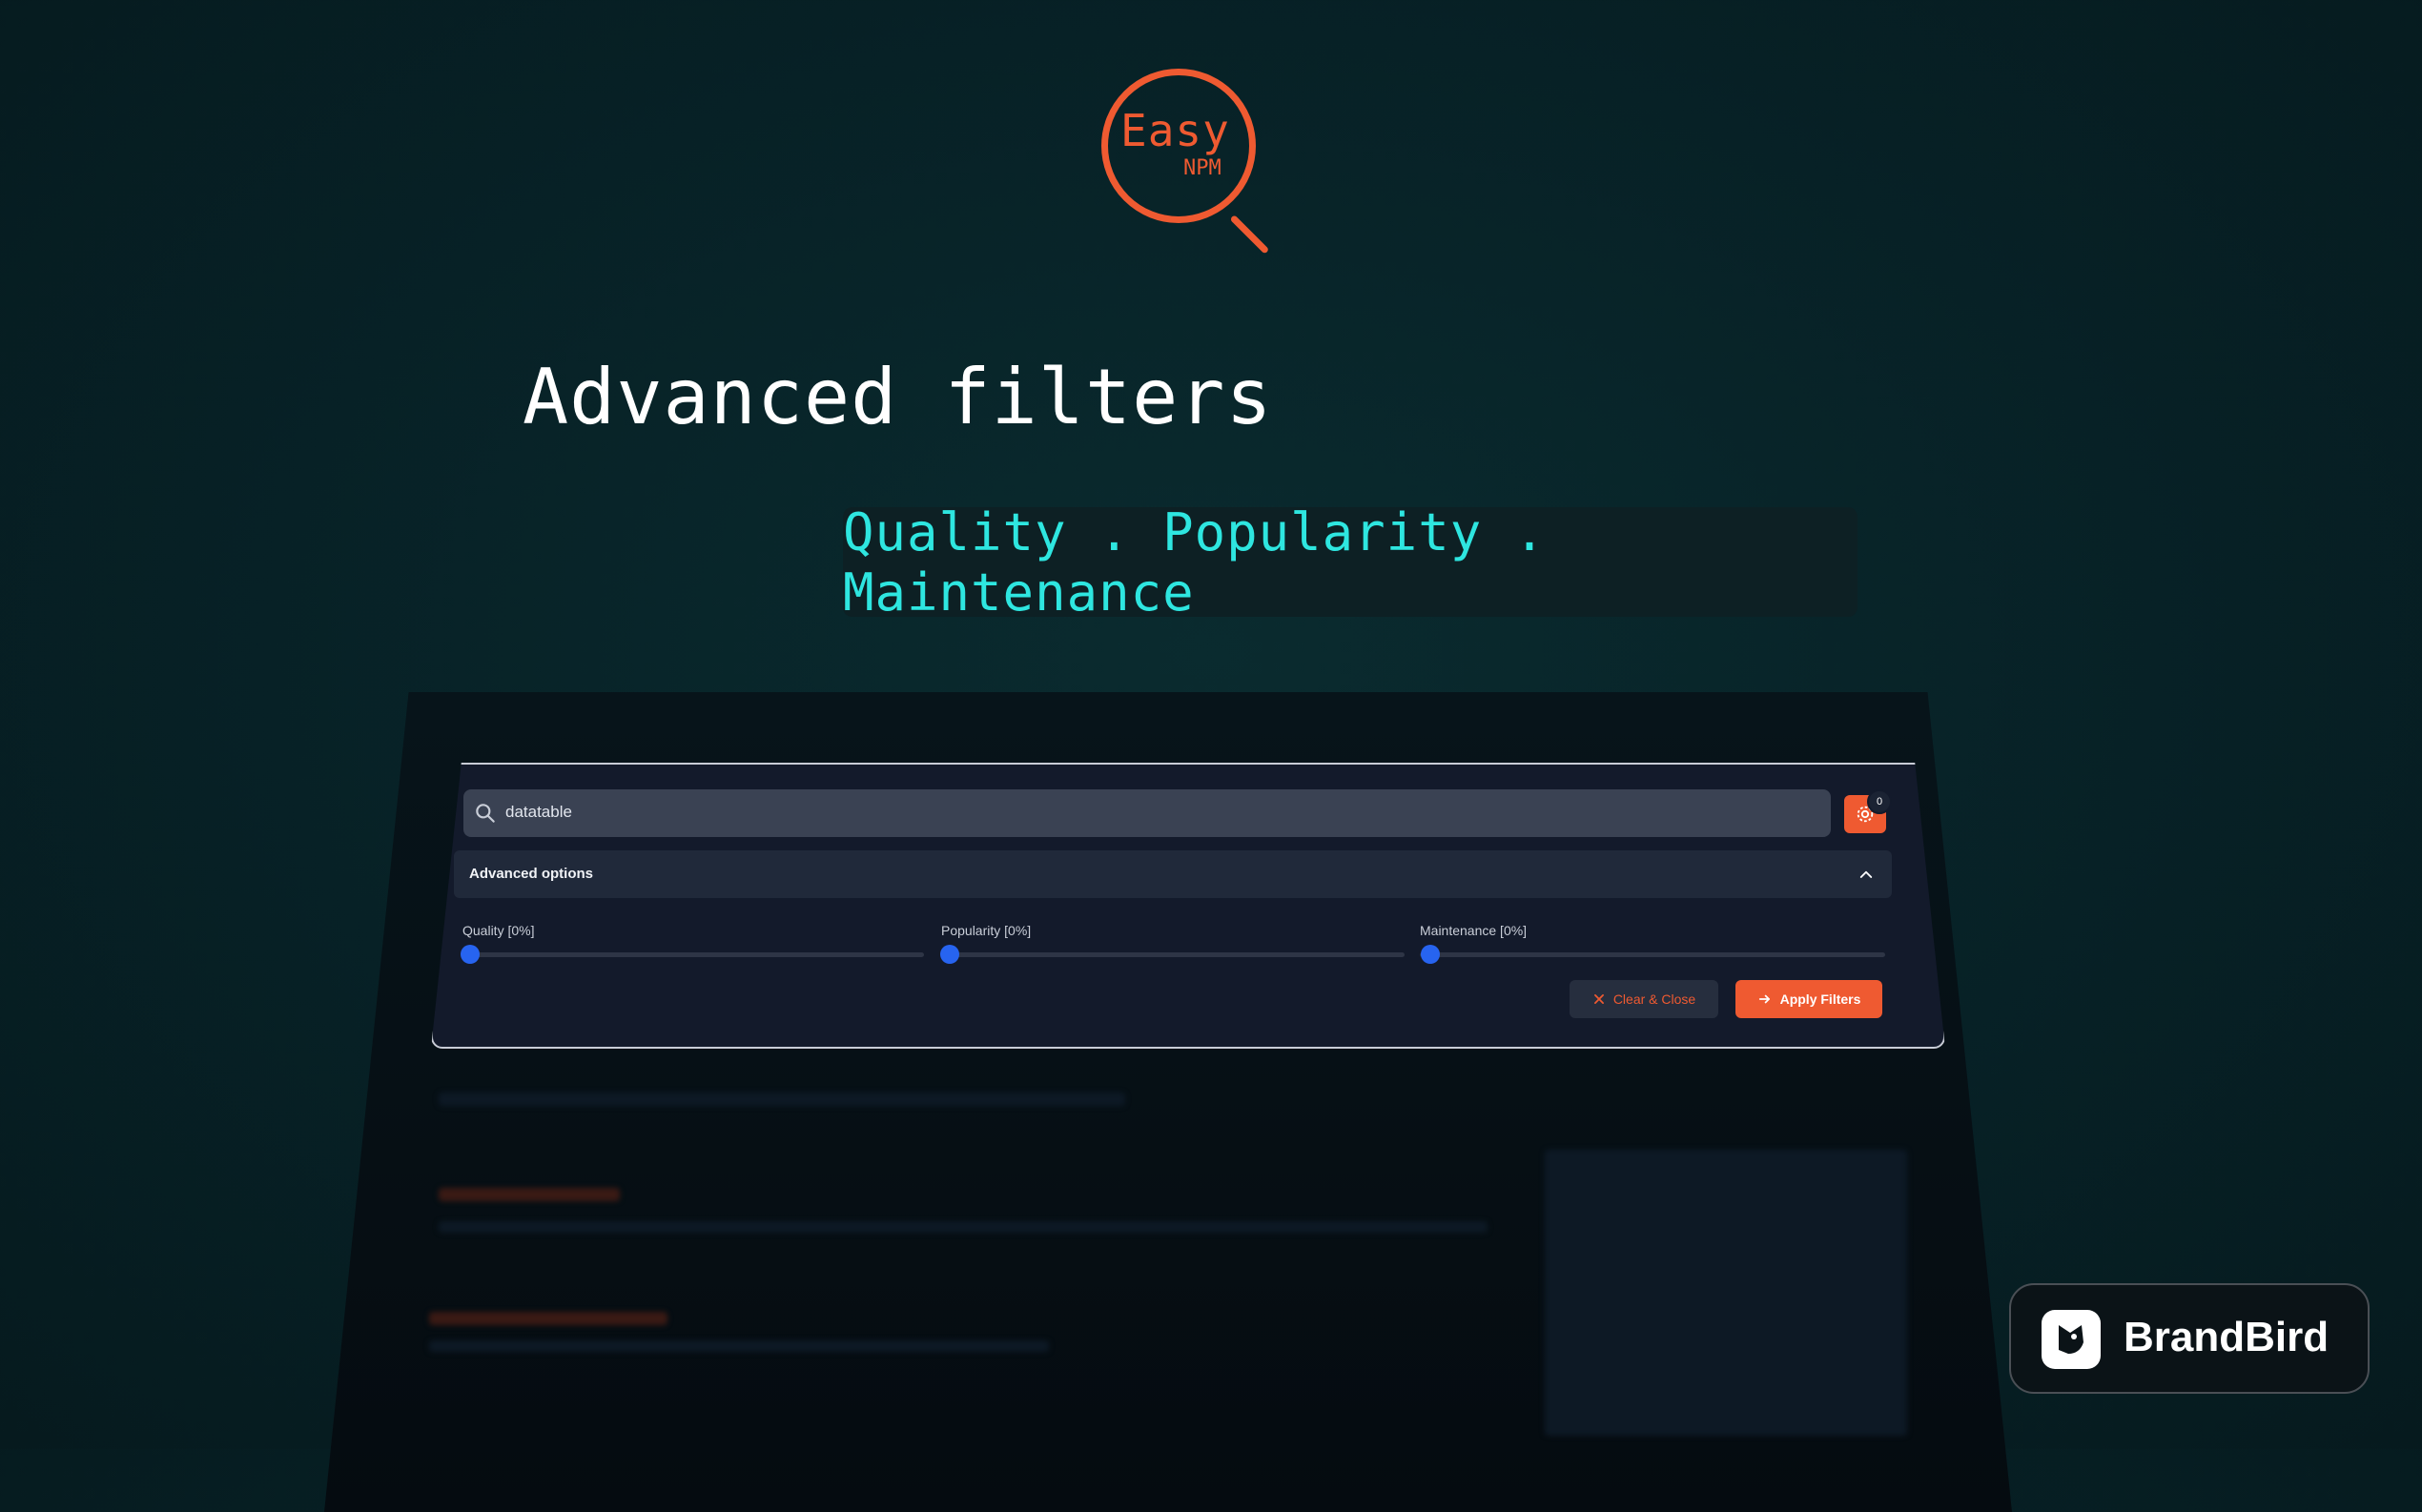 This screenshot has width=2422, height=1512. I want to click on blurred-sidebar, so click(1726, 1293).